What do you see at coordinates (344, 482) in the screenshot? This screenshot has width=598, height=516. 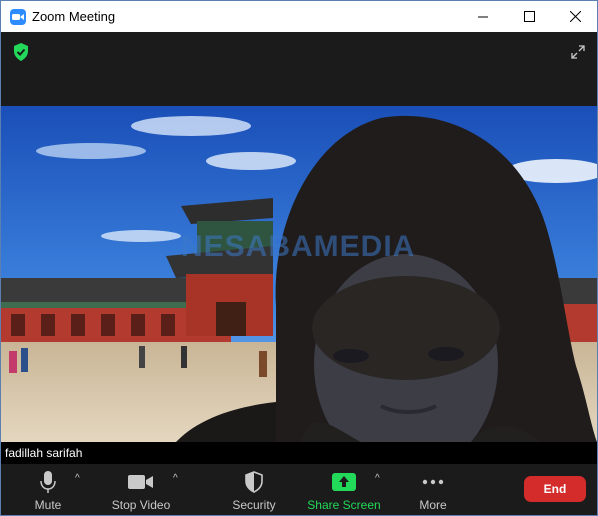 I see `share-screen-icon` at bounding box center [344, 482].